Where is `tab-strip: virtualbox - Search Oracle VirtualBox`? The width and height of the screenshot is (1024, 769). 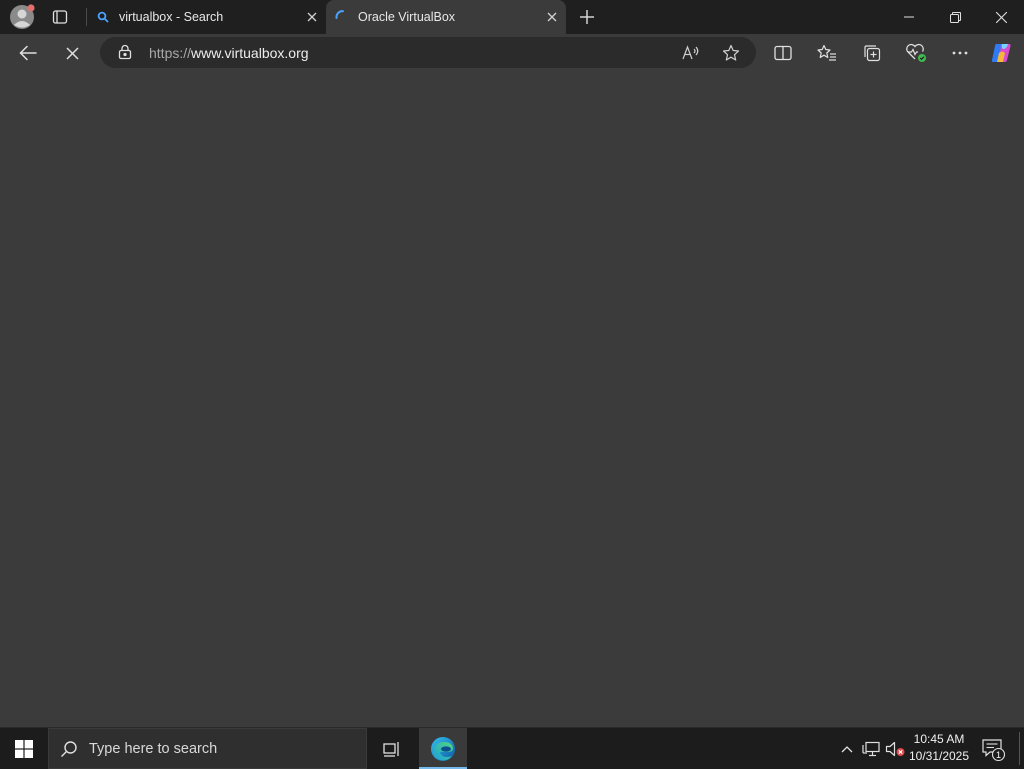 tab-strip: virtualbox - Search Oracle VirtualBox is located at coordinates (512, 17).